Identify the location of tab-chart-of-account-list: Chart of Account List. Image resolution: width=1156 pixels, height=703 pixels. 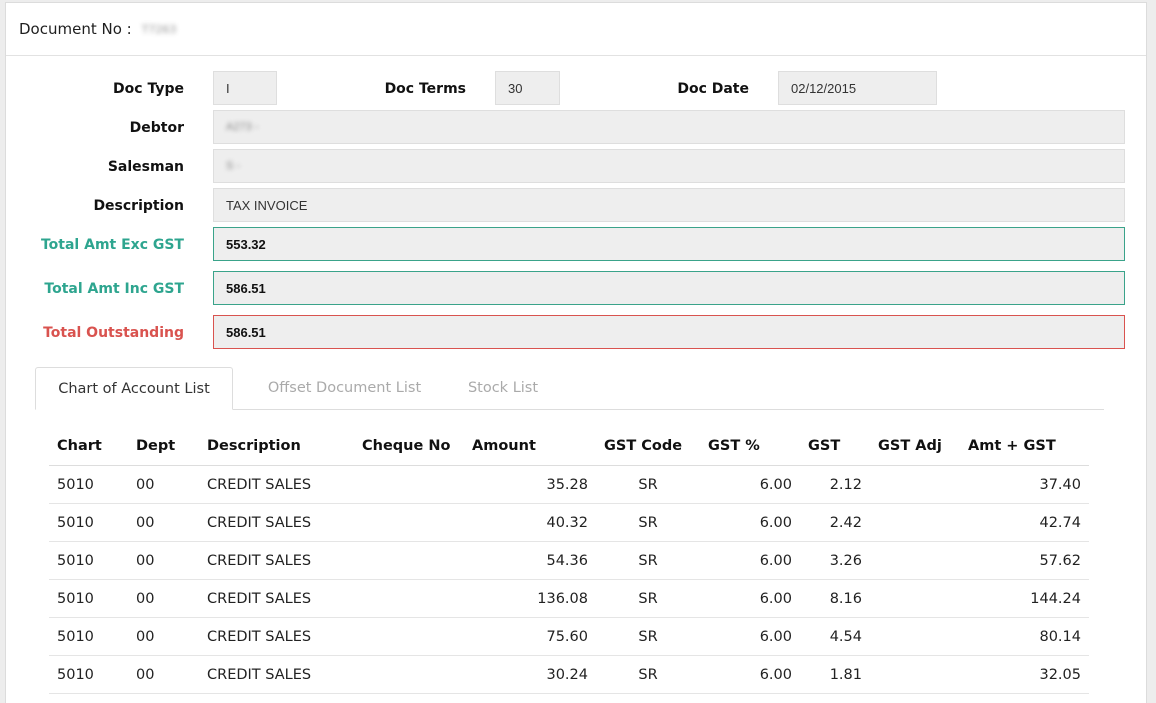
(134, 388).